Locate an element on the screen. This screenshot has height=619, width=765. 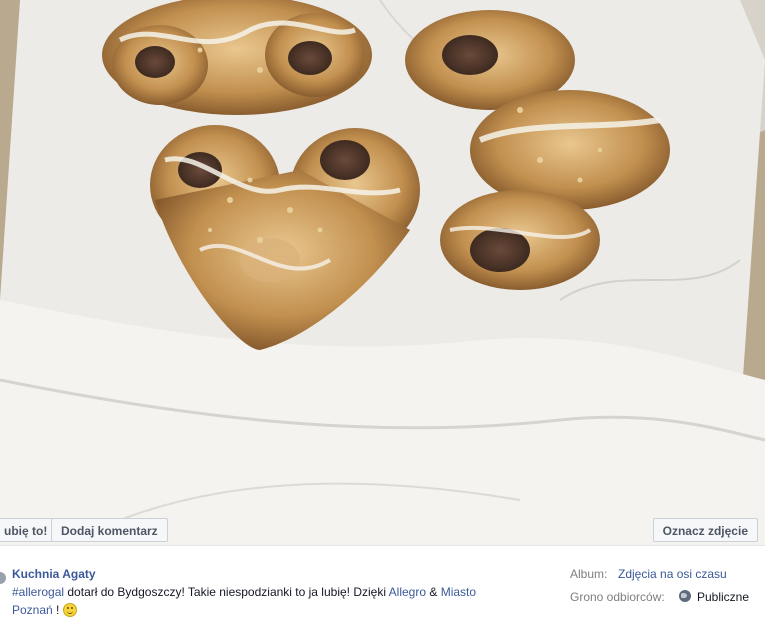
album-label: Album: is located at coordinates (589, 574).